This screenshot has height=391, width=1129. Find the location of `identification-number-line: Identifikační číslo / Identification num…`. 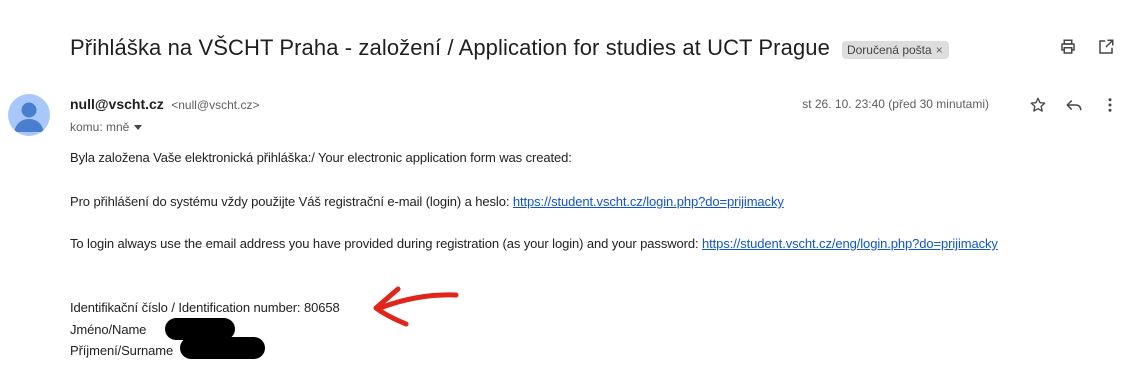

identification-number-line: Identifikační číslo / Identification num… is located at coordinates (205, 307).